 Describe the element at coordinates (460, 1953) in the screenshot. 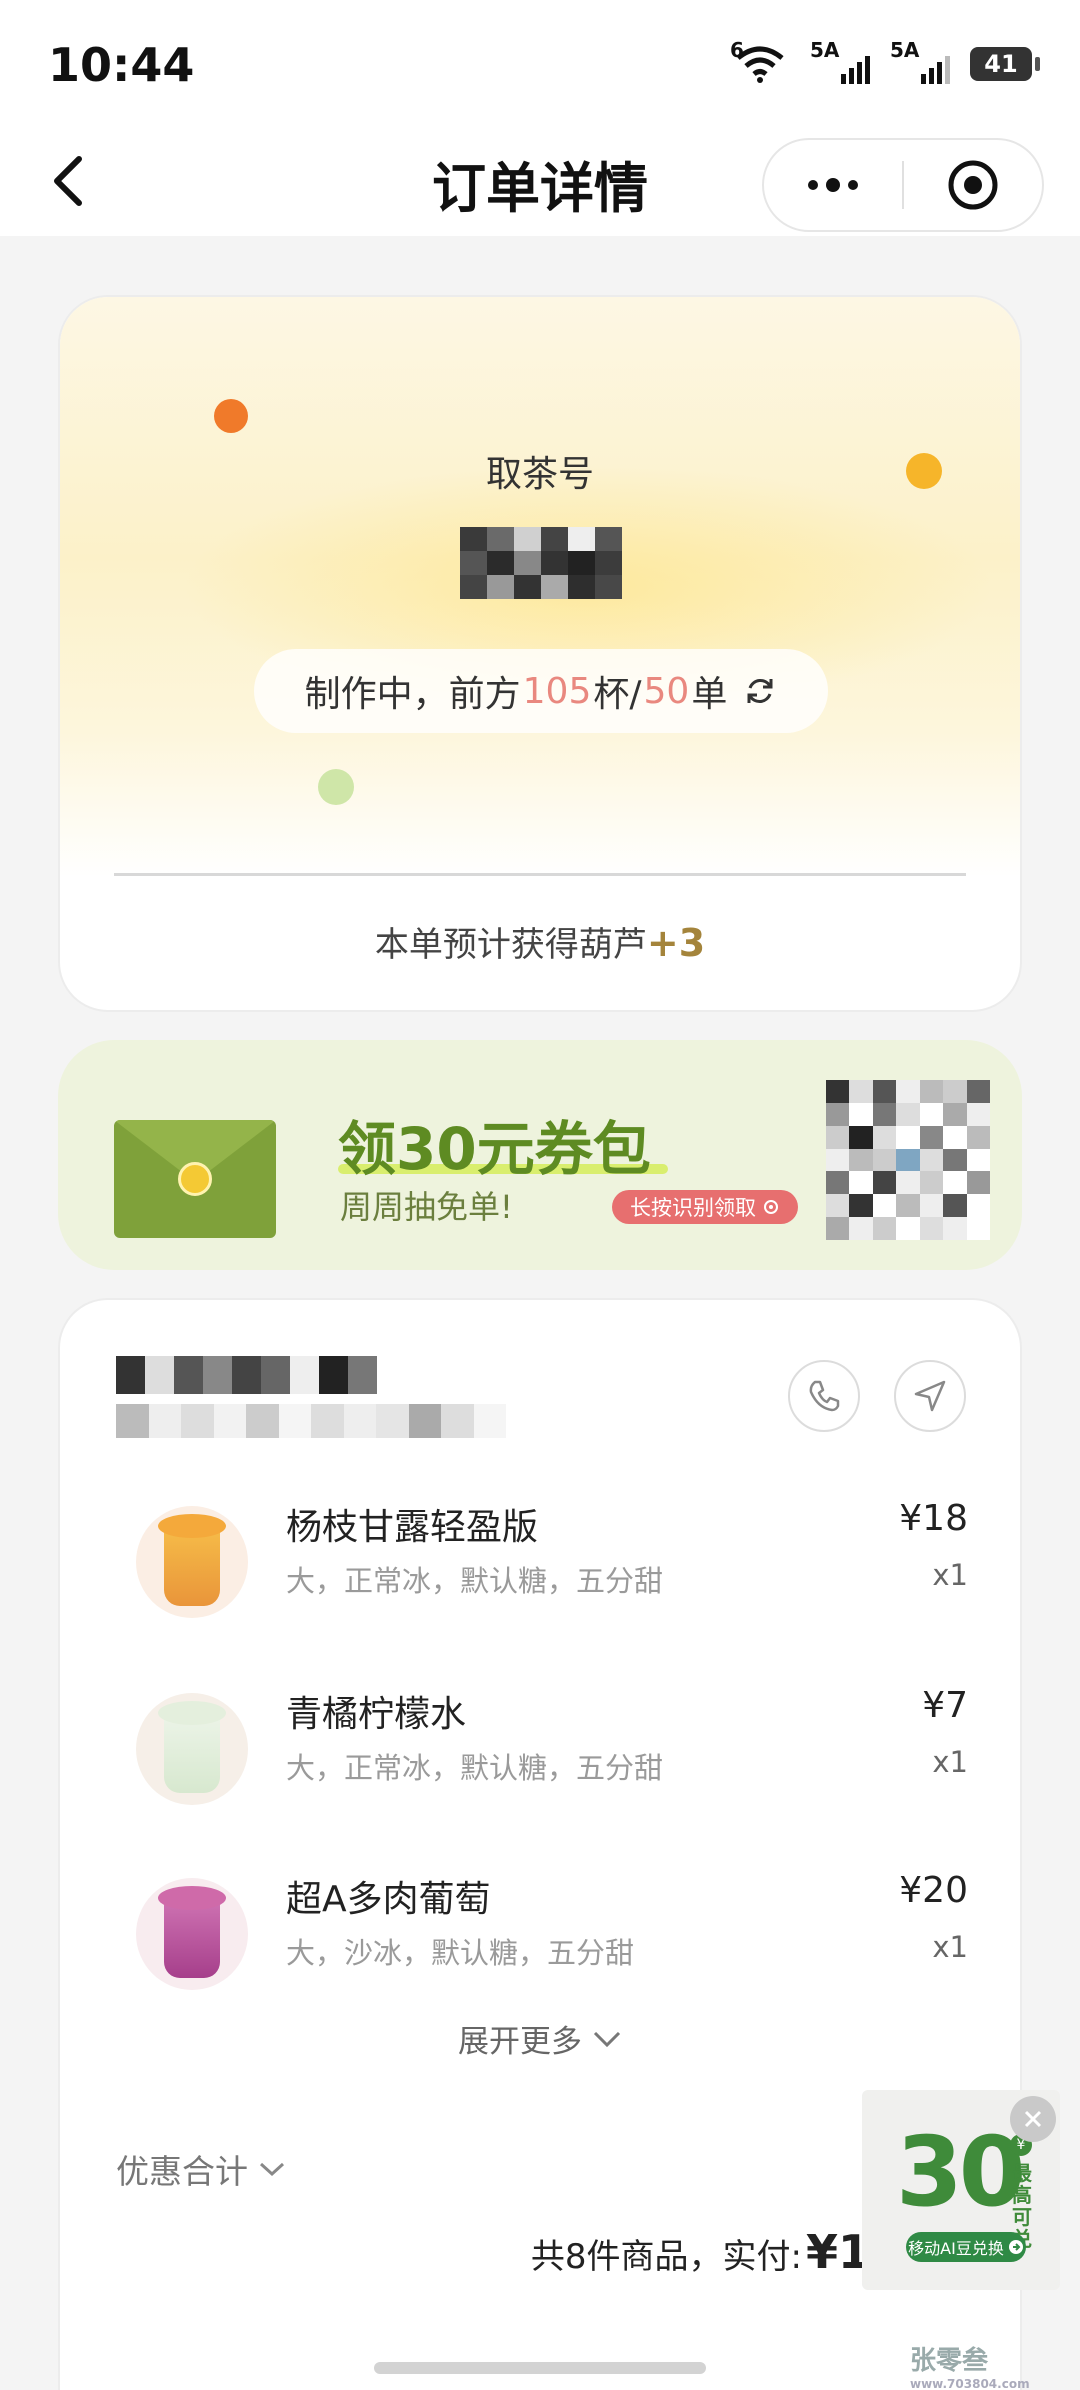

I see `item-spec: 大，沙冰，默认糖，五分甜` at that location.